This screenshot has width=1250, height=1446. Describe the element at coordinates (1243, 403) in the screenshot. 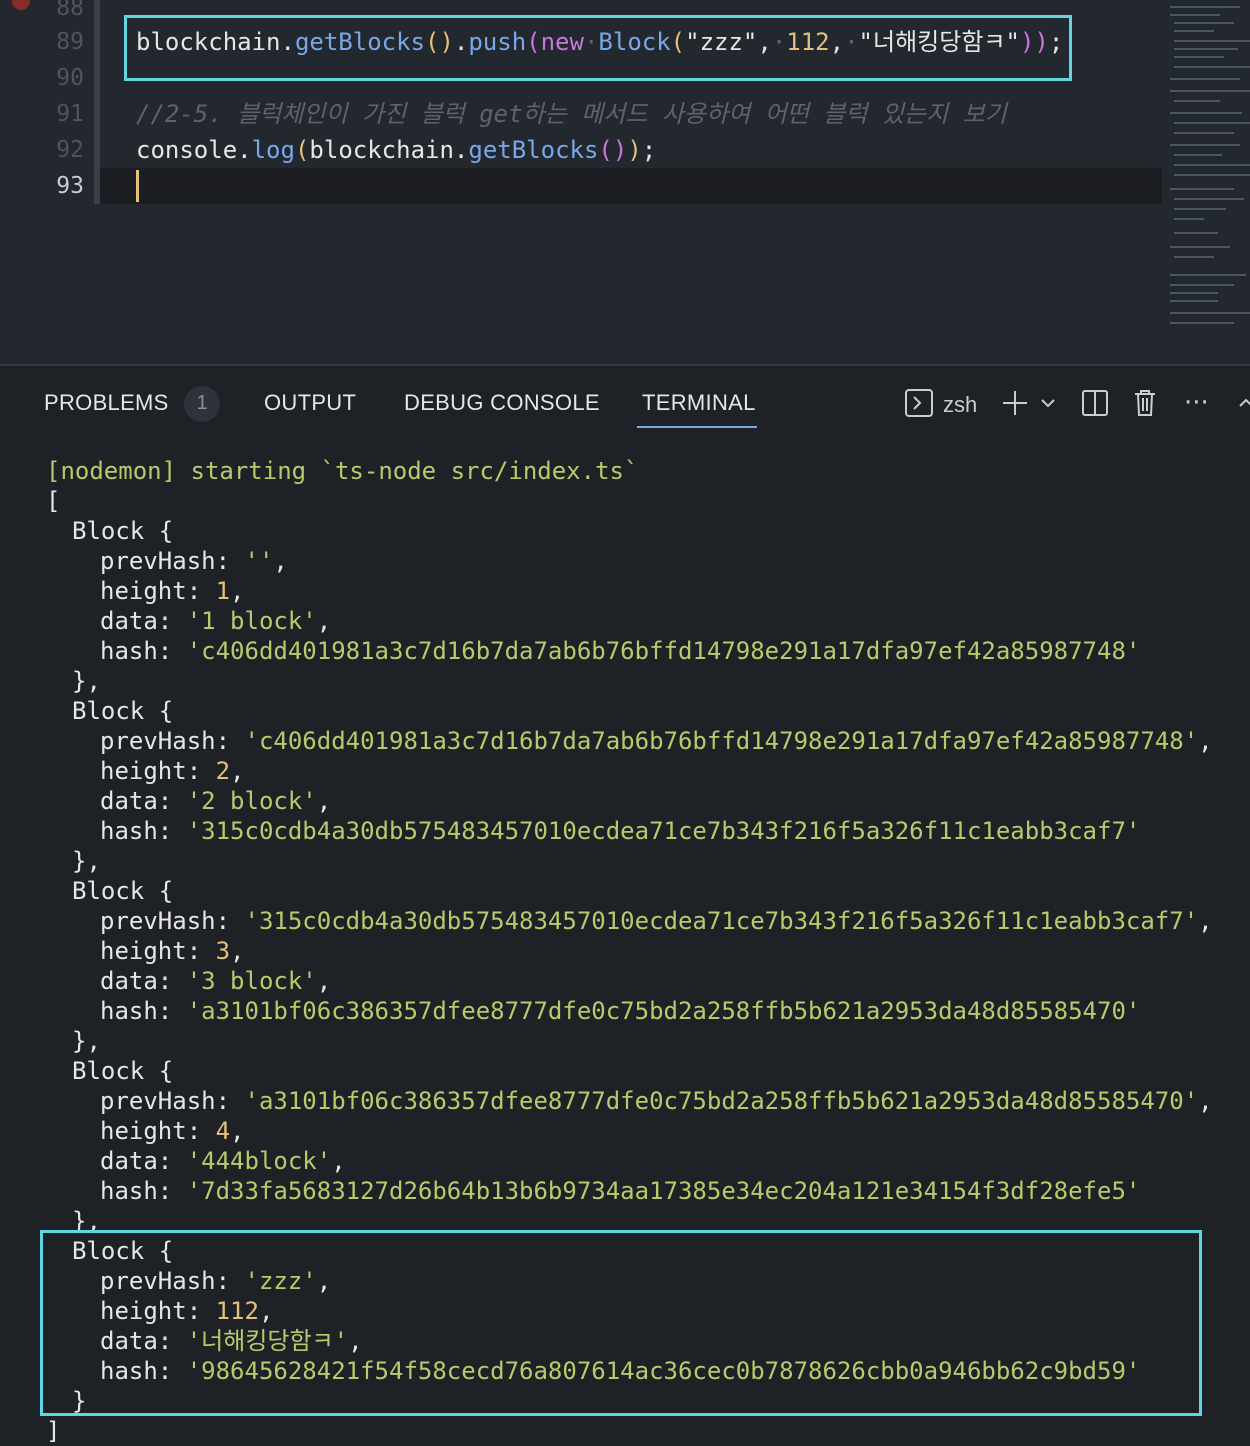

I see `maximize-panel-icon` at that location.